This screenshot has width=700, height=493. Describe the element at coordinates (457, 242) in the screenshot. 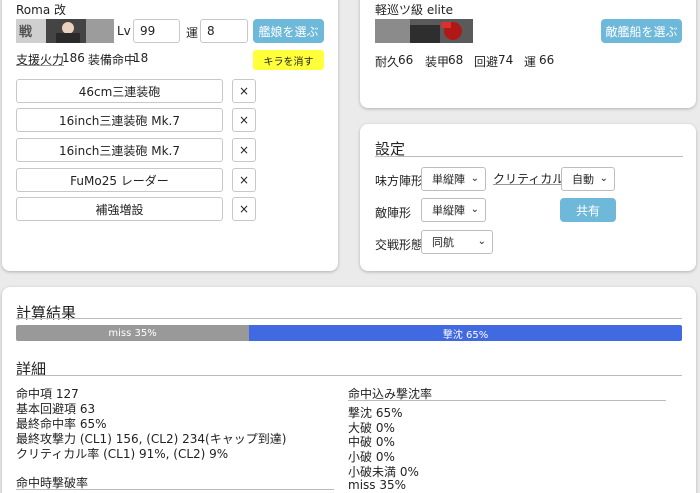

I see `engagement-select: 同航 ⌄` at that location.